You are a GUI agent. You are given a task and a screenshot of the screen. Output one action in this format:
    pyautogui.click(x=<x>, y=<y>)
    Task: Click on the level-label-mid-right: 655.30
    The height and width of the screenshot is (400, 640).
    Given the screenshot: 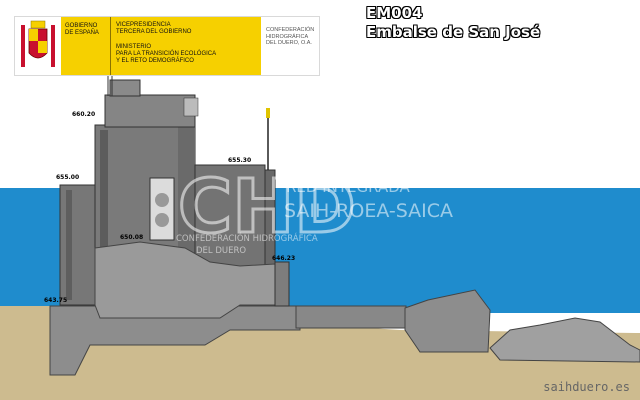 What is the action you would take?
    pyautogui.click(x=240, y=160)
    